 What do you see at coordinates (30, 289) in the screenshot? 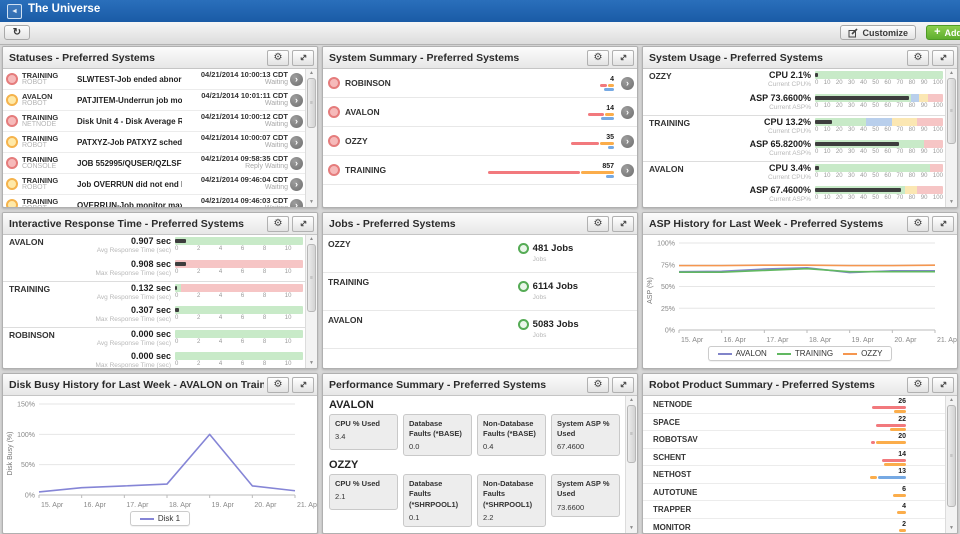
I see `response-system: TRAINING` at bounding box center [30, 289].